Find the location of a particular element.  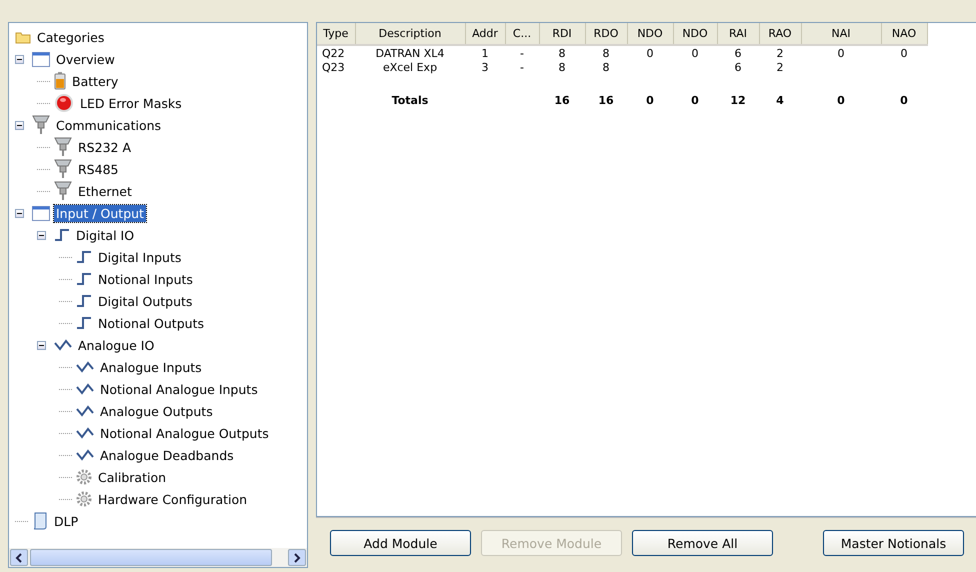

column-header: NAI is located at coordinates (841, 34).